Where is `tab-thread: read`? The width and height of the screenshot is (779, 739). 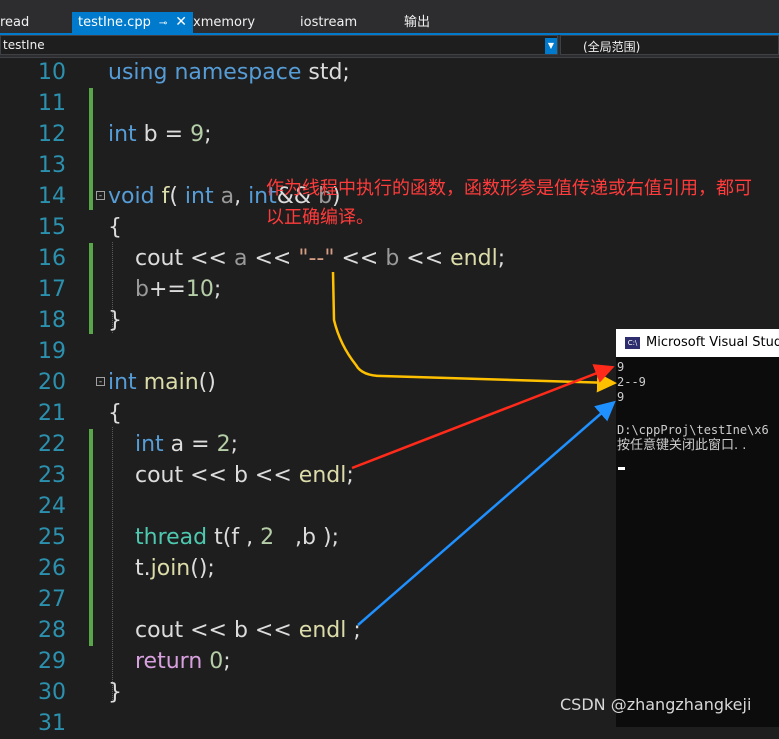 tab-thread: read is located at coordinates (14, 22).